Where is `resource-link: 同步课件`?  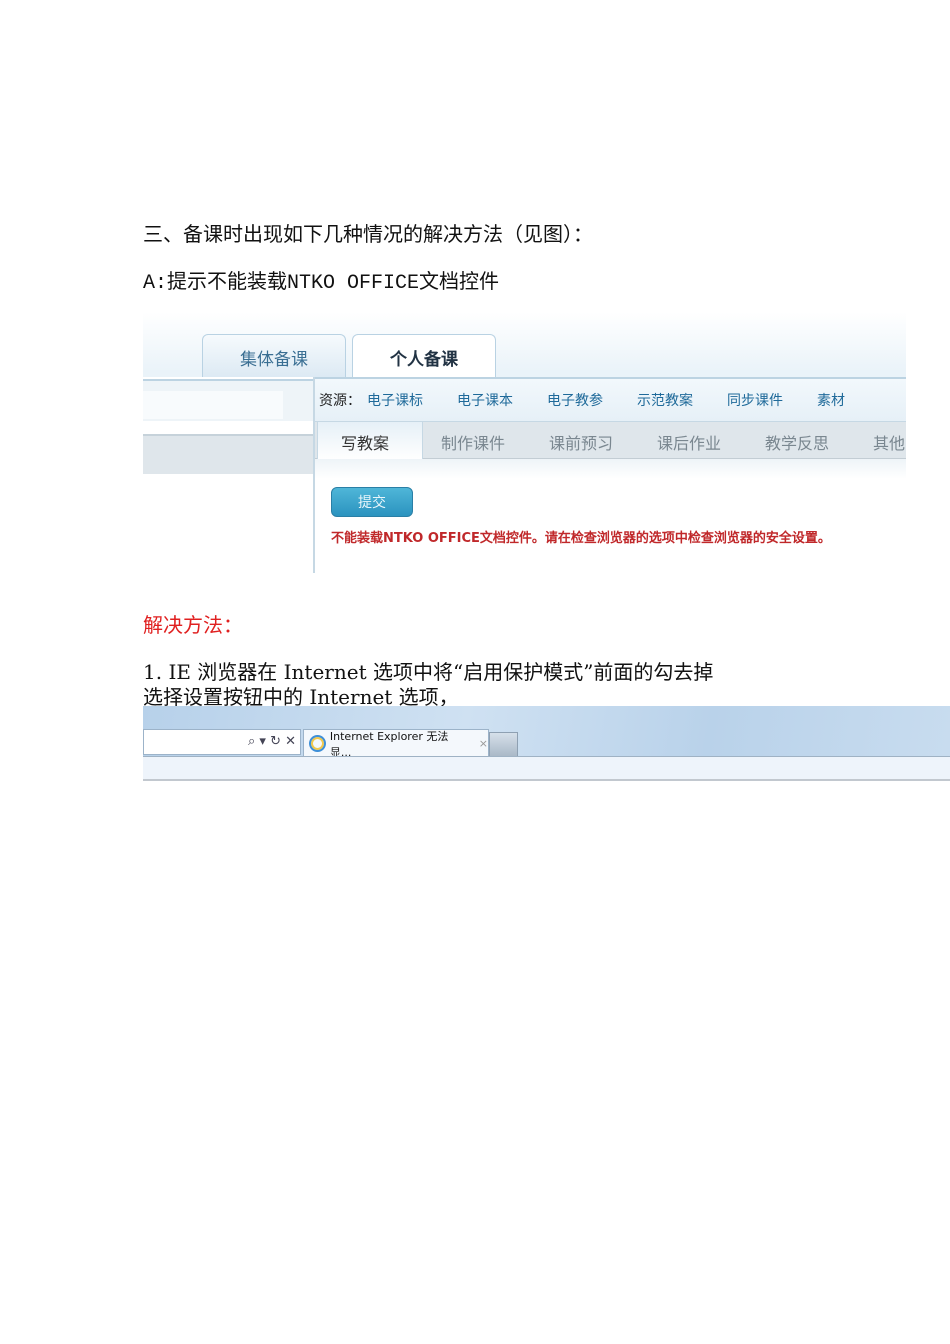
resource-link: 同步课件 is located at coordinates (755, 400).